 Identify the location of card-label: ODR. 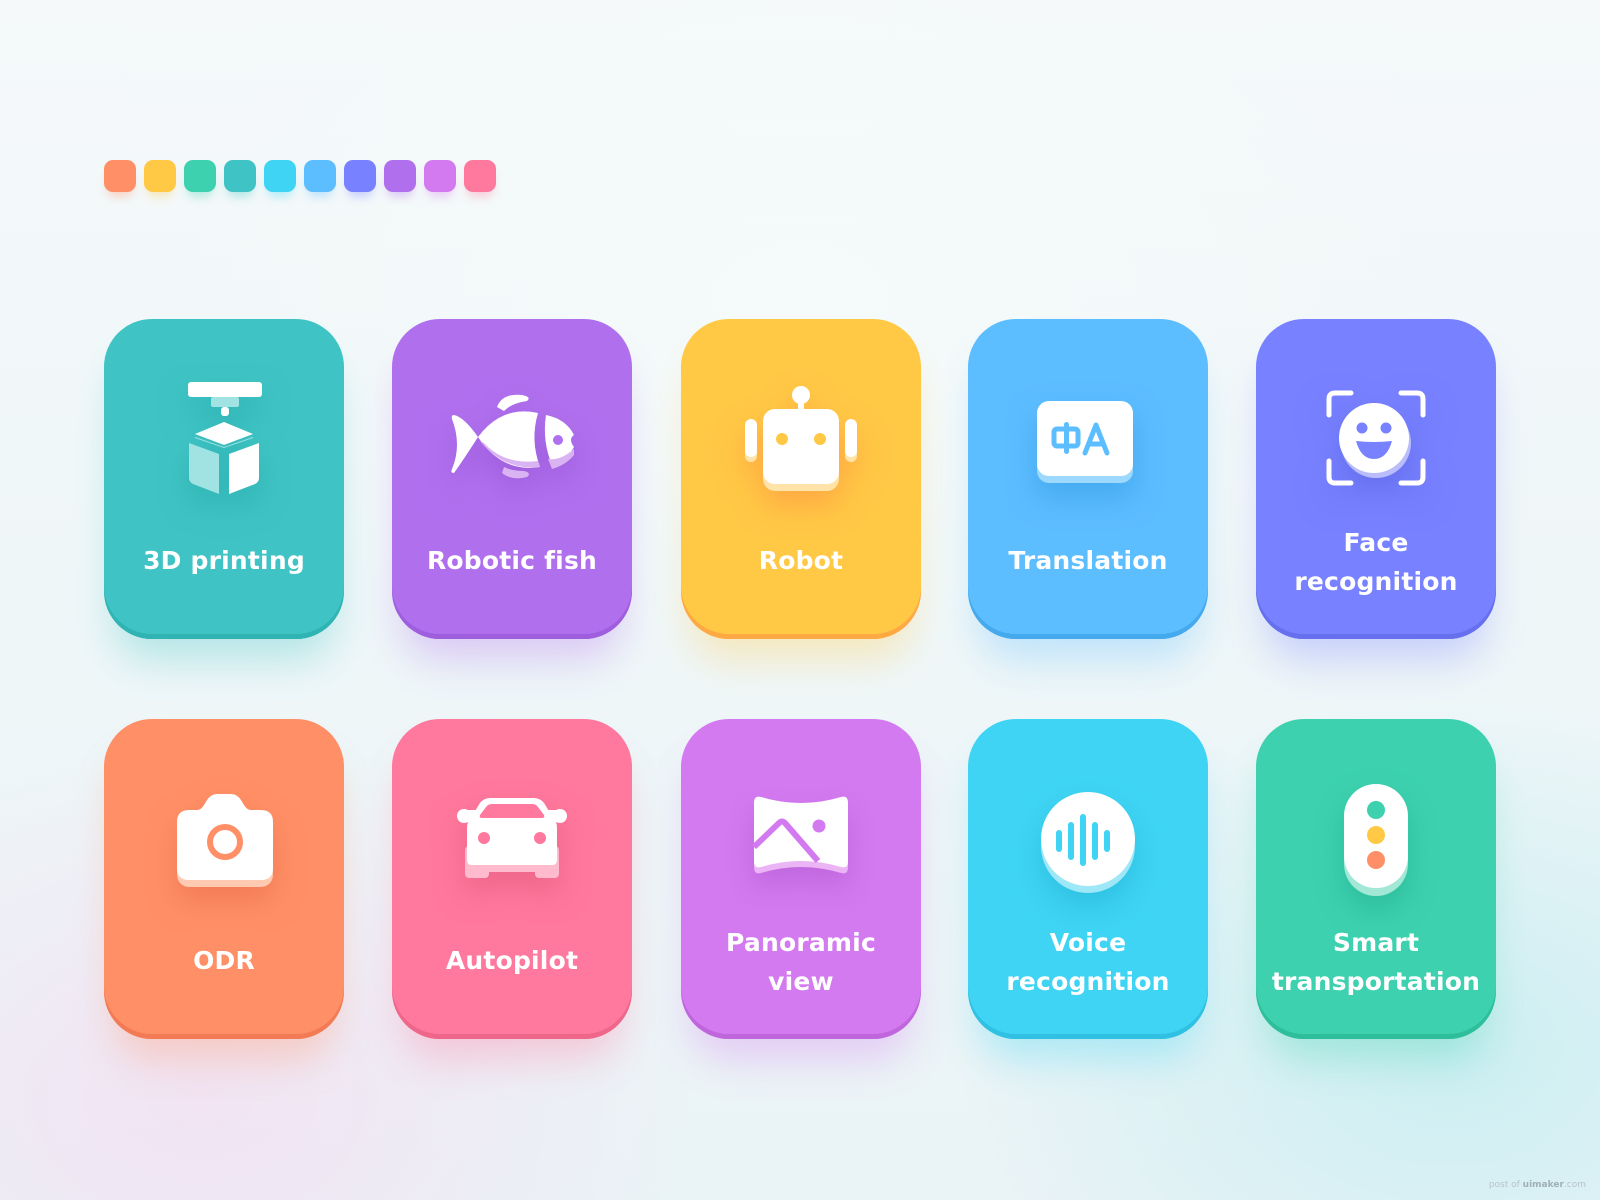
(224, 960).